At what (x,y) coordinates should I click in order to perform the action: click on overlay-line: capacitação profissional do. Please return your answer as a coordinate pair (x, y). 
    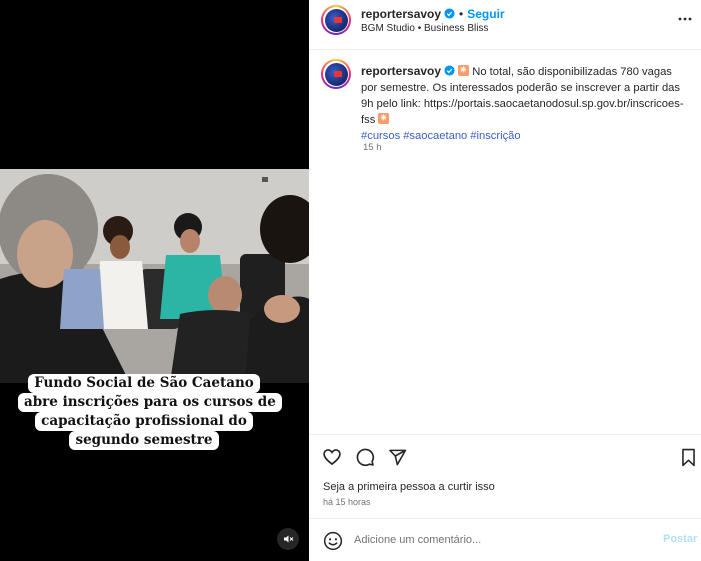
    Looking at the image, I should click on (144, 421).